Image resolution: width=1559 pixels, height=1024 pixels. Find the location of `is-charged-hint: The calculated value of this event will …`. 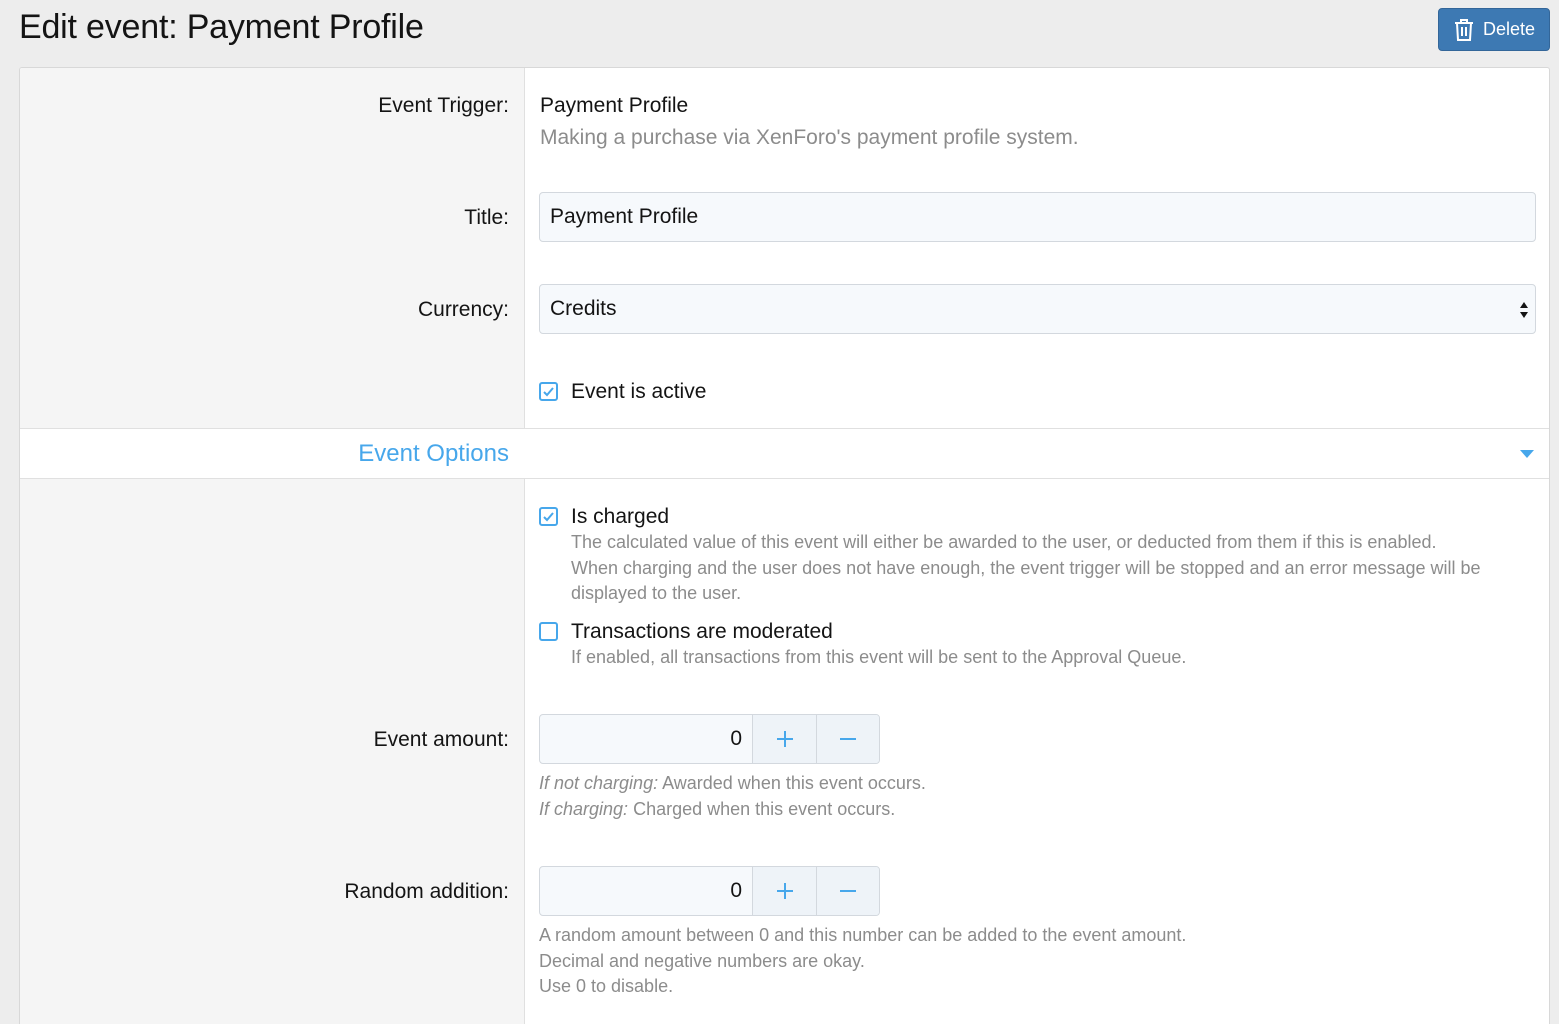

is-charged-hint: The calculated value of this event will … is located at coordinates (1026, 568).